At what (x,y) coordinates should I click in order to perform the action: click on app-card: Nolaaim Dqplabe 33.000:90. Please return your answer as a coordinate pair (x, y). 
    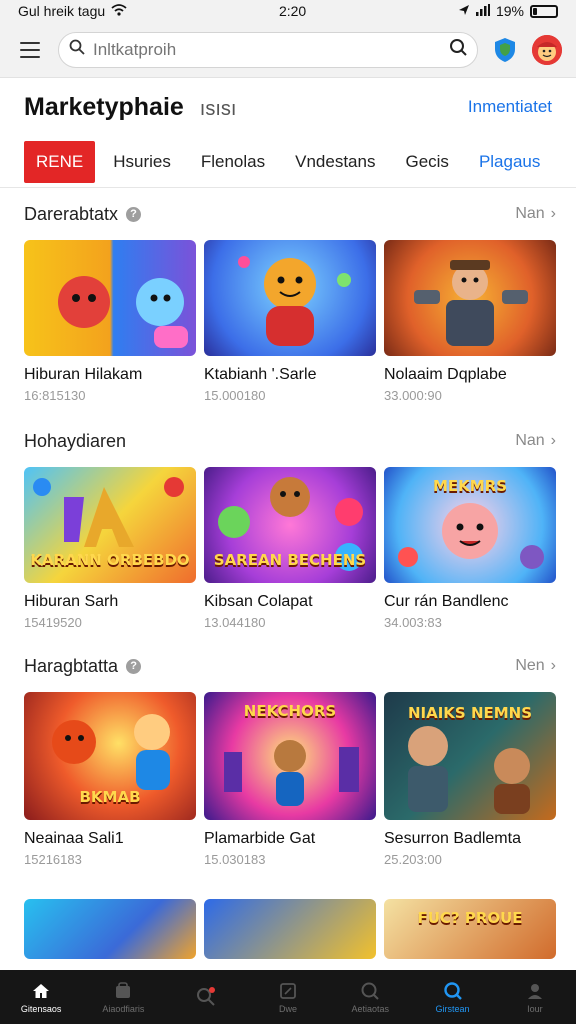
    Looking at the image, I should click on (470, 321).